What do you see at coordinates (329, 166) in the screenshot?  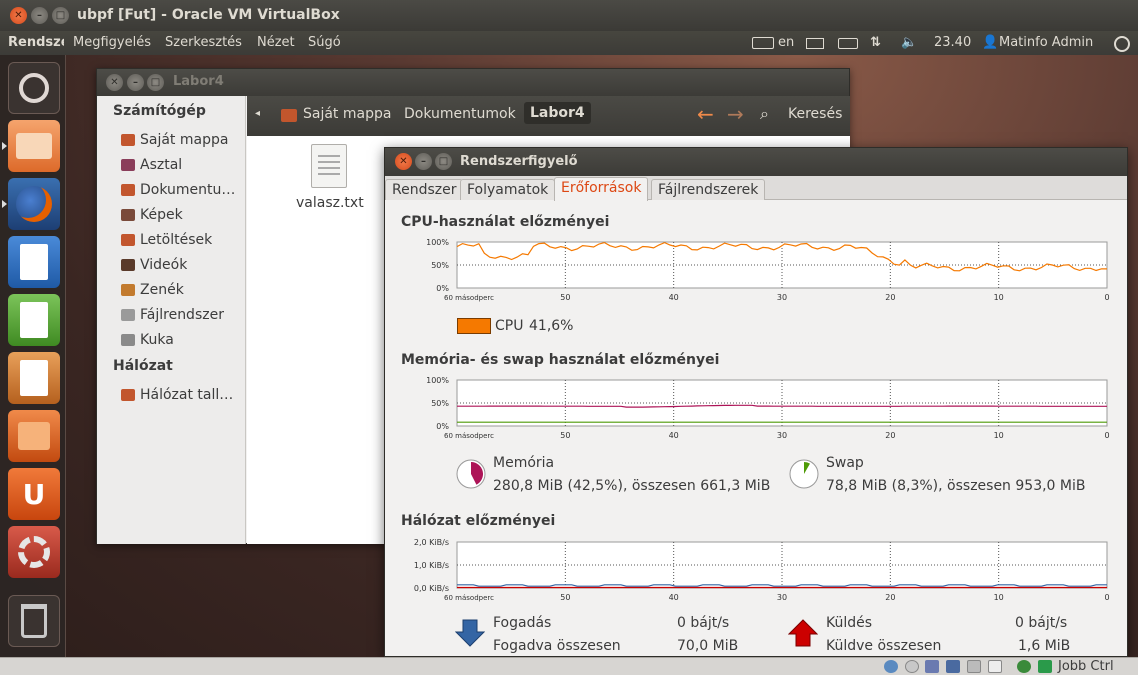 I see `text-file-icon` at bounding box center [329, 166].